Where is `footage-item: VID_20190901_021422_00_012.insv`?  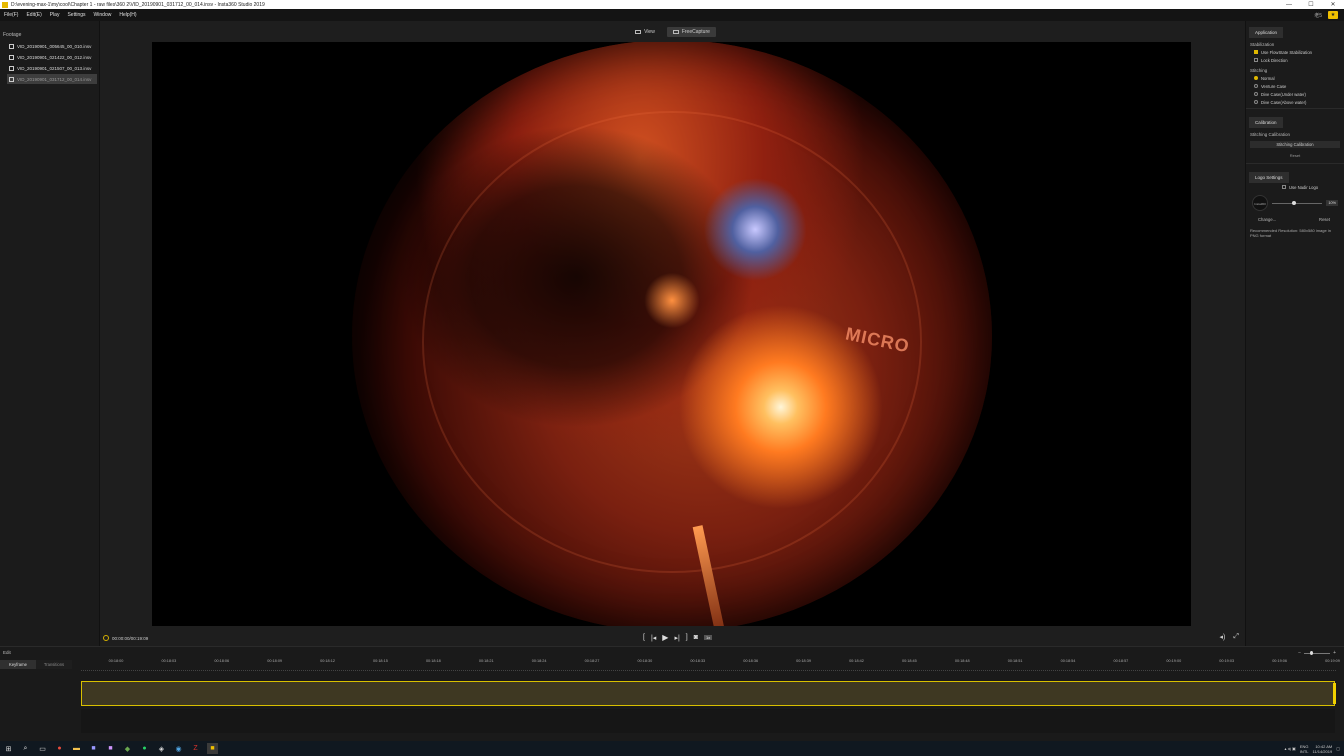 footage-item: VID_20190901_021422_00_012.insv is located at coordinates (52, 57).